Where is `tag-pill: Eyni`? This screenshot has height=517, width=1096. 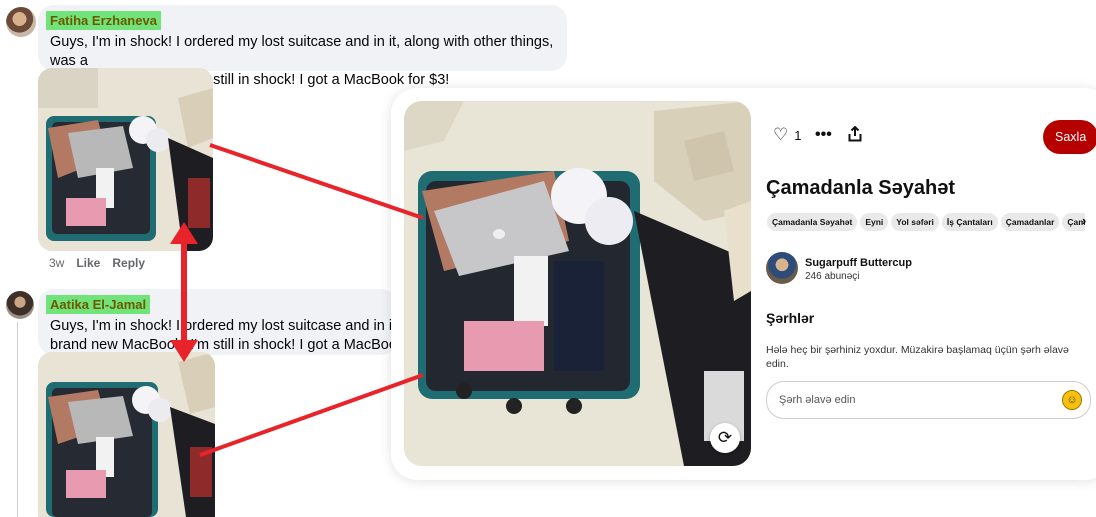 tag-pill: Eyni is located at coordinates (874, 222).